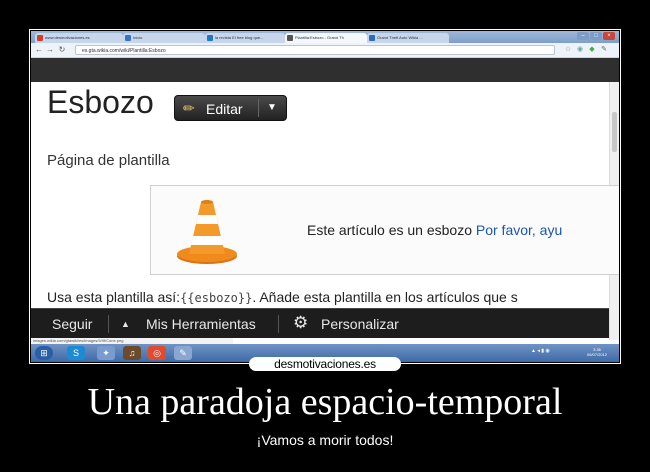 This screenshot has height=472, width=650. I want to click on start-icon: ⊞, so click(44, 353).